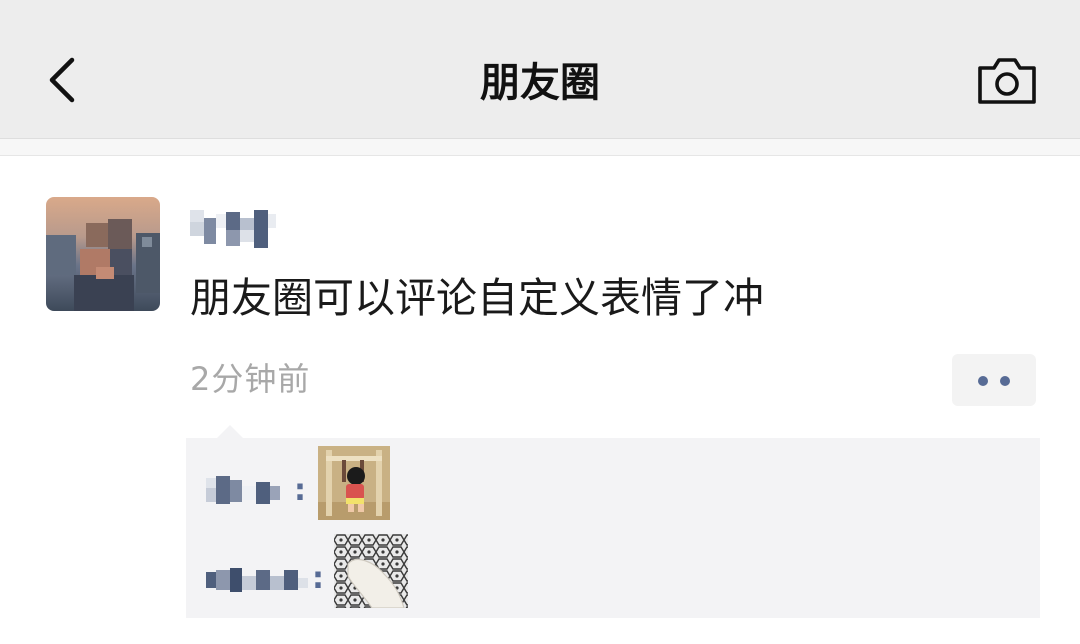 This screenshot has height=644, width=1080. I want to click on camera-icon, so click(1007, 81).